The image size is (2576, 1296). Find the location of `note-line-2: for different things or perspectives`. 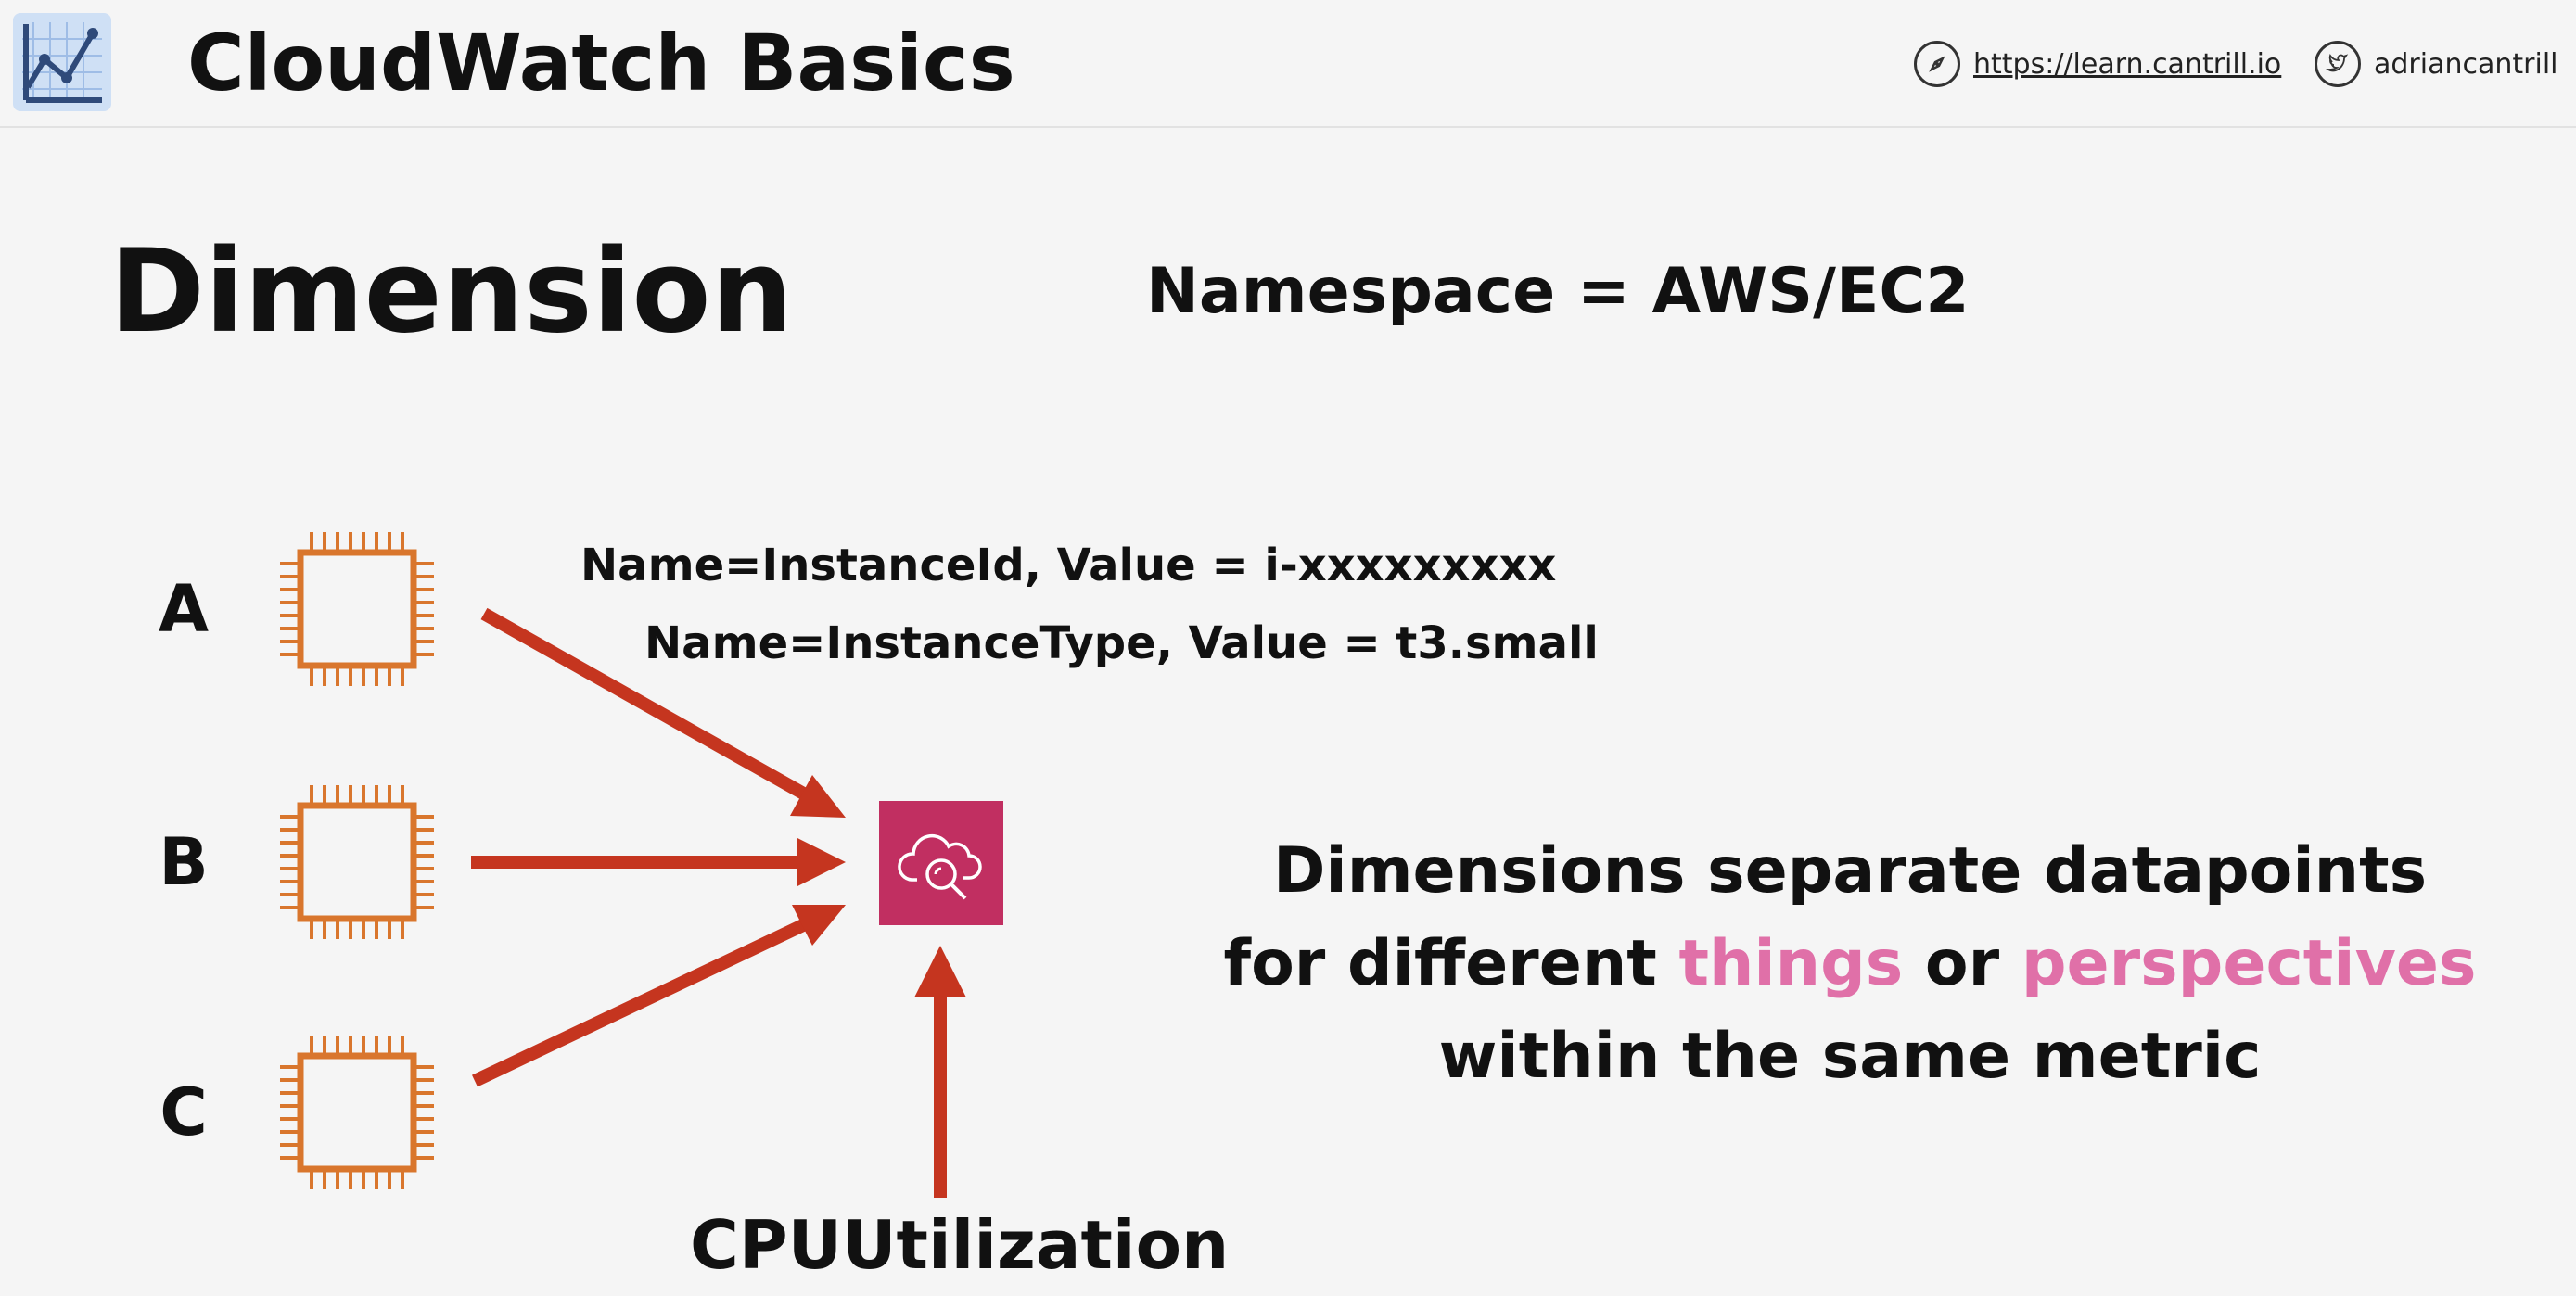

note-line-2: for different things or perspectives is located at coordinates (1850, 964).